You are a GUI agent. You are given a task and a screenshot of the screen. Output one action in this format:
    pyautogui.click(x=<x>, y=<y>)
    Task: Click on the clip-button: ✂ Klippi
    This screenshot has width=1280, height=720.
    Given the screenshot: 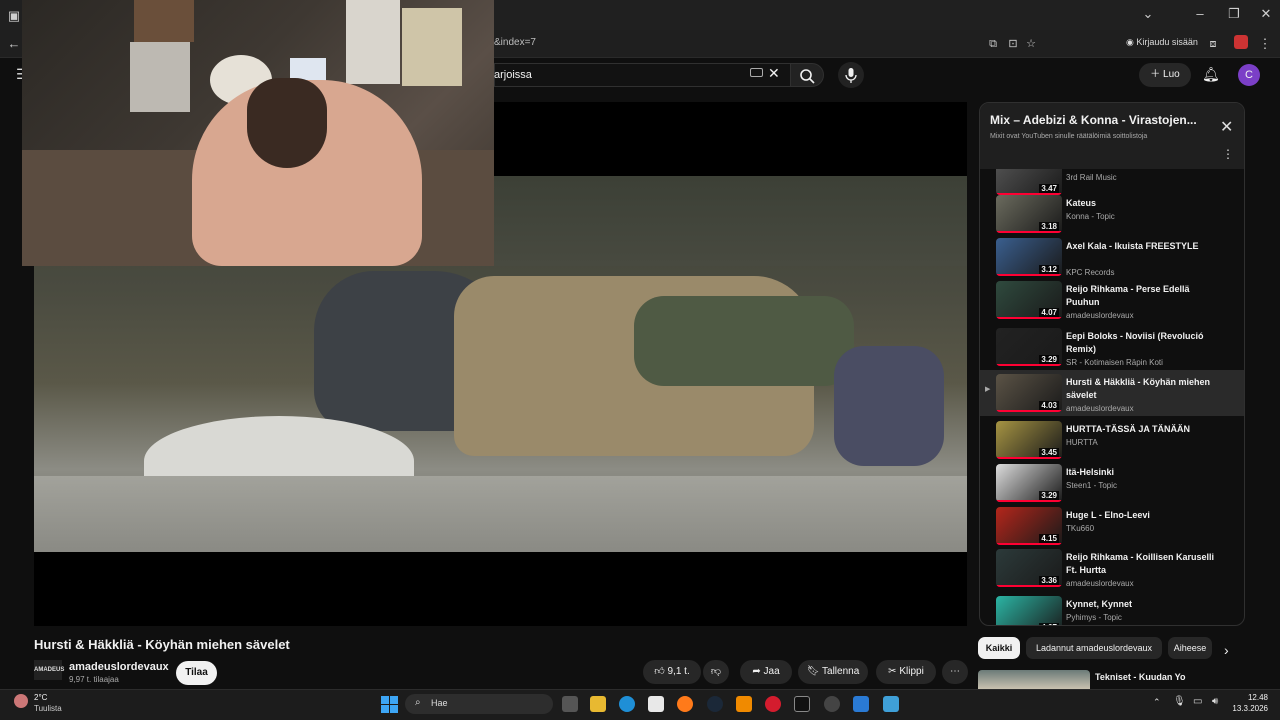 What is the action you would take?
    pyautogui.click(x=906, y=672)
    